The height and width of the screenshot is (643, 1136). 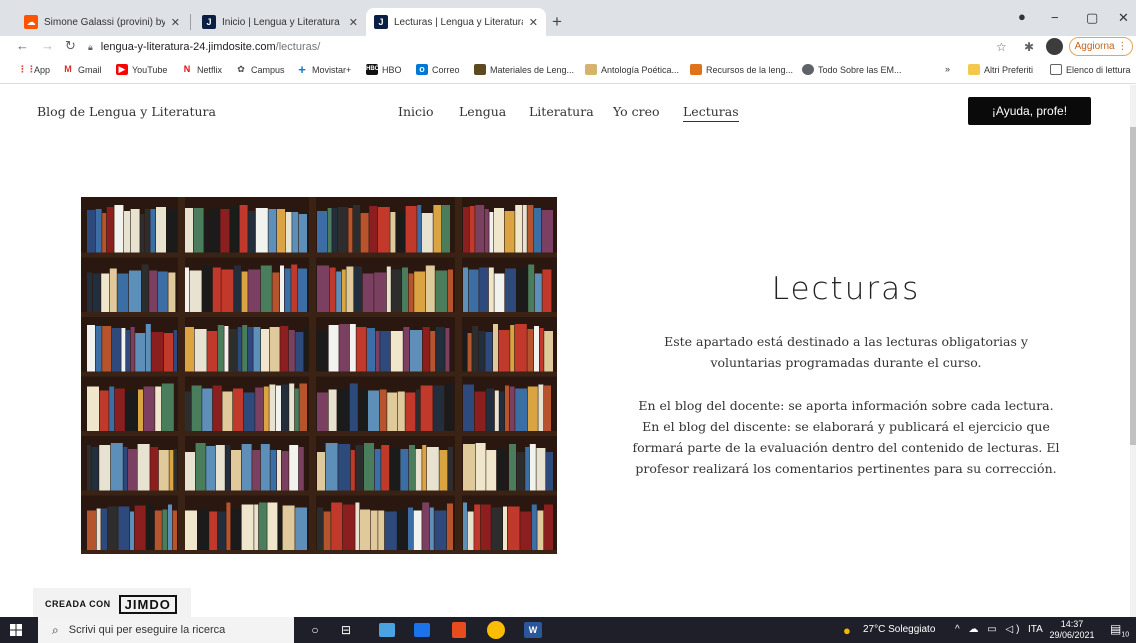 I want to click on bookmarks-more-button: », so click(x=947, y=69).